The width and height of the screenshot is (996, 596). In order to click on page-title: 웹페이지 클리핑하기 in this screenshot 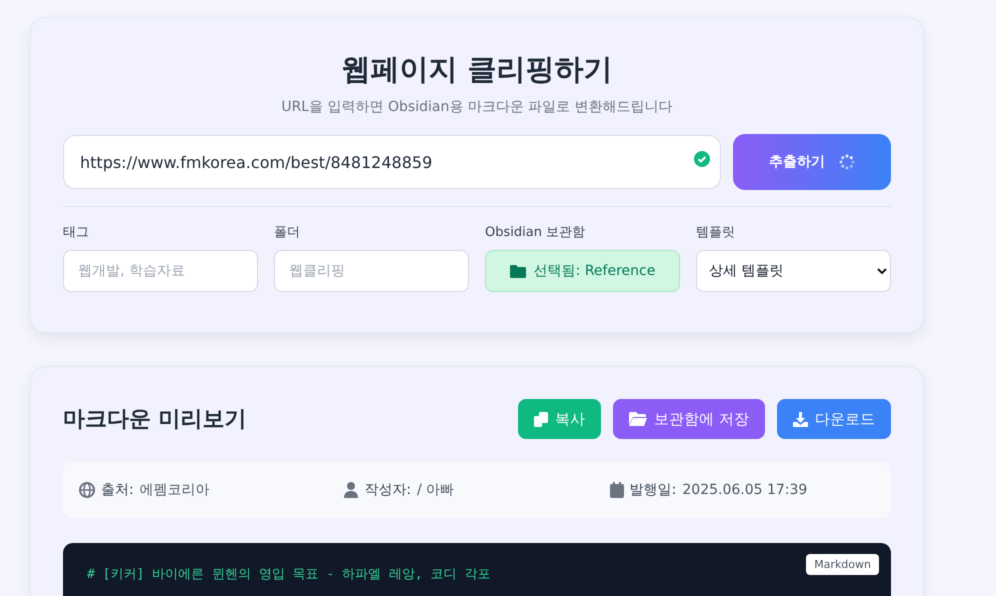, I will do `click(477, 69)`.